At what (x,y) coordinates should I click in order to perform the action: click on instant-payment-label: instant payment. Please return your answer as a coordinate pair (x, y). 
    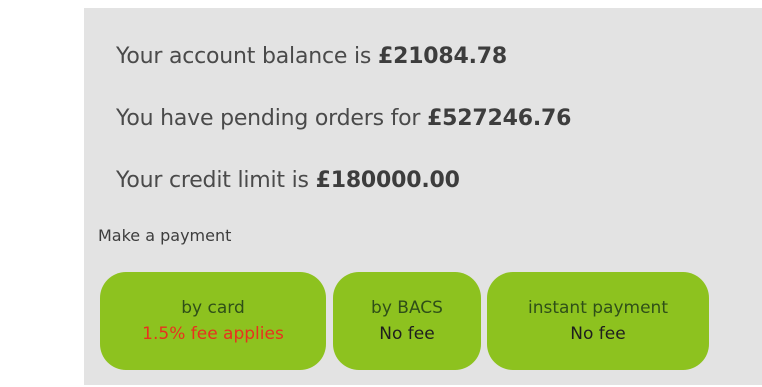
    Looking at the image, I should click on (597, 308).